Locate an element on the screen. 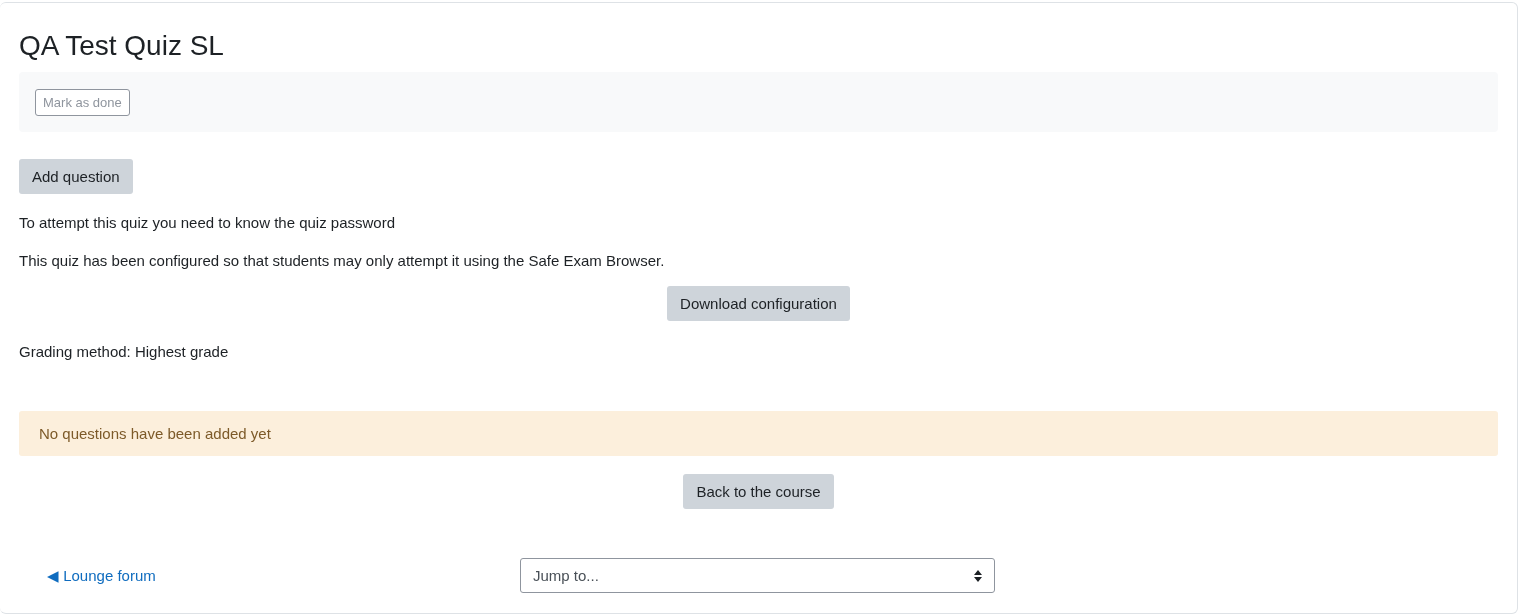 The width and height of the screenshot is (1522, 616). page-title: QA Test Quiz SL is located at coordinates (122, 46).